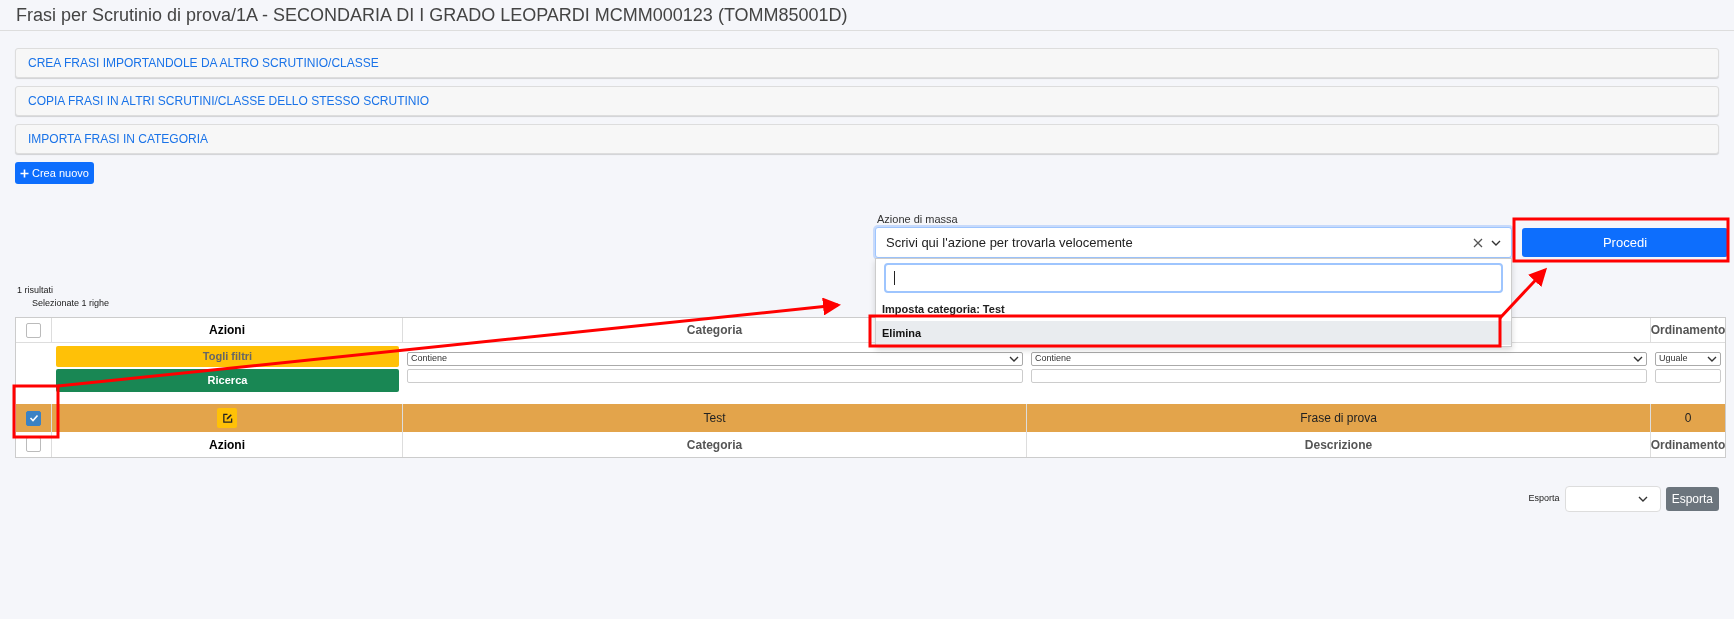 This screenshot has height=619, width=1734. I want to click on accordion-panel: IMPORTA FRASI IN CATEGORIA, so click(867, 139).